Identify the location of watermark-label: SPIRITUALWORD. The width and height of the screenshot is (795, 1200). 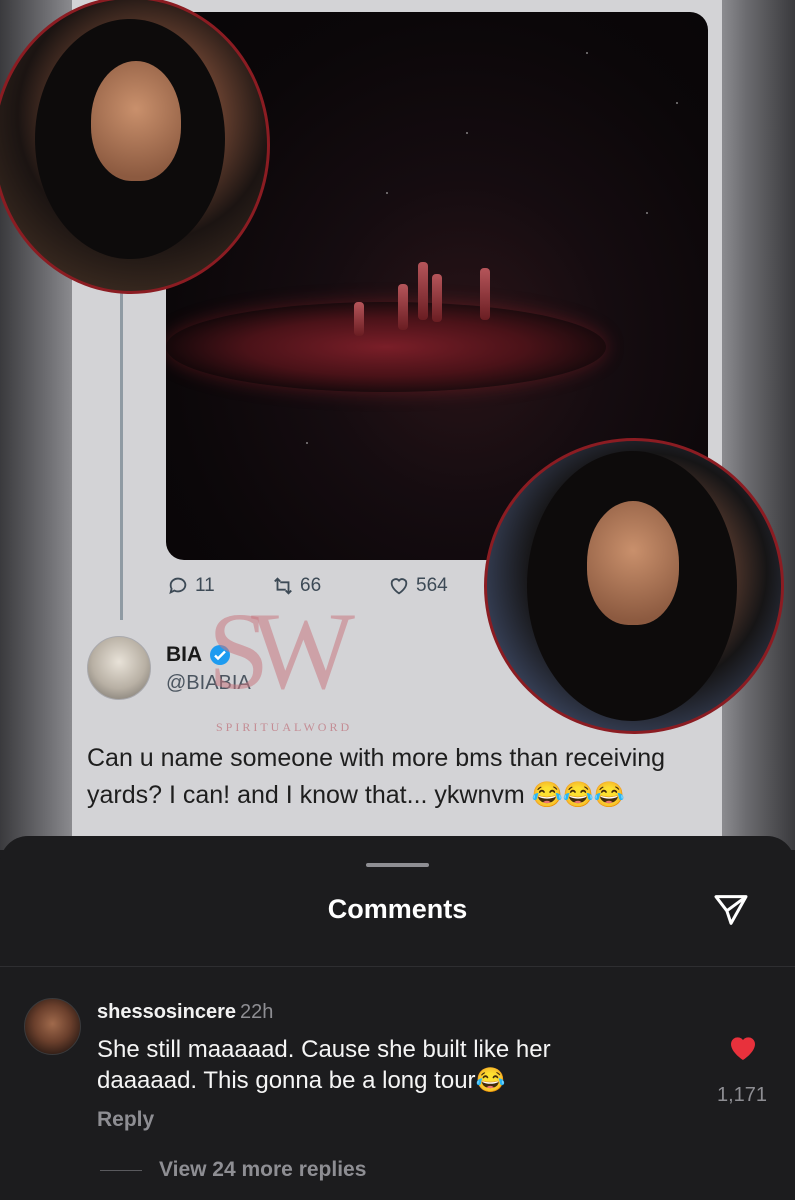
(284, 727).